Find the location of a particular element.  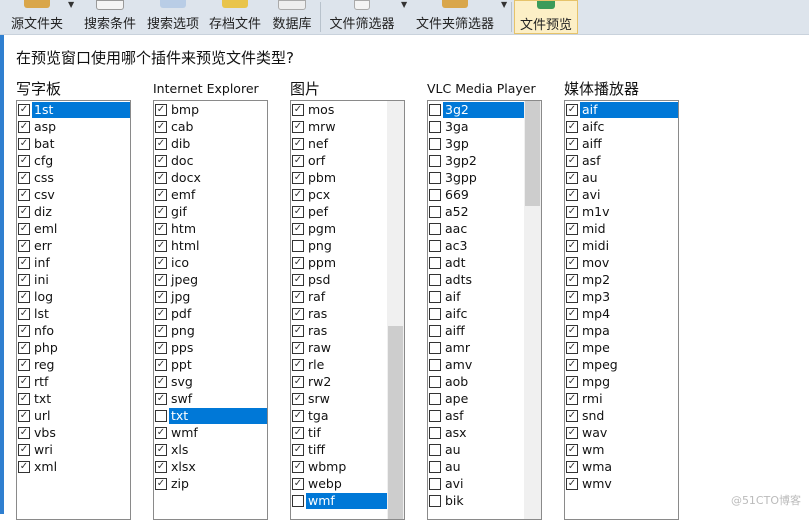

list-item: ✓ 1st is located at coordinates (73, 109).